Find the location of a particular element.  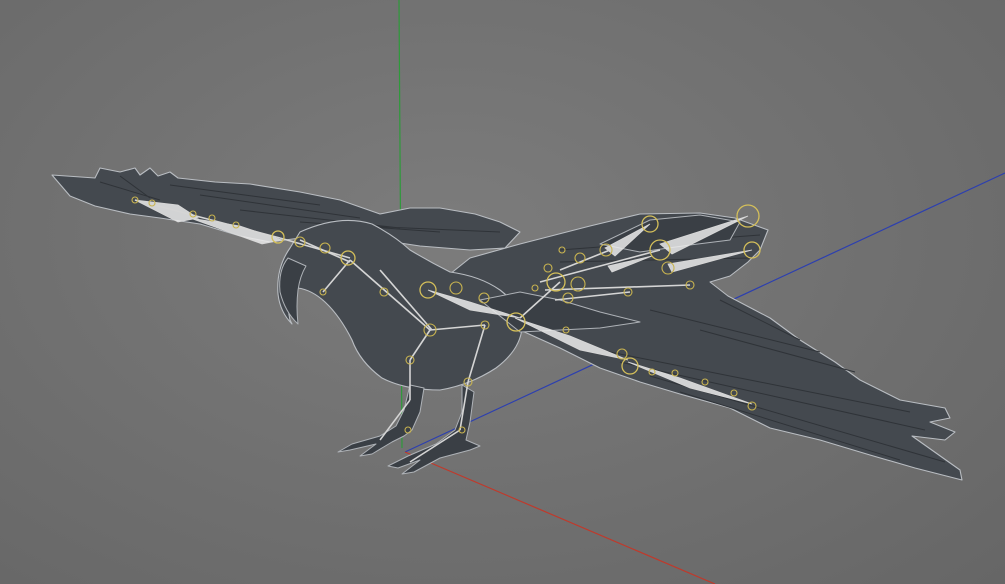

left-wing-mesh is located at coordinates (286, 209).